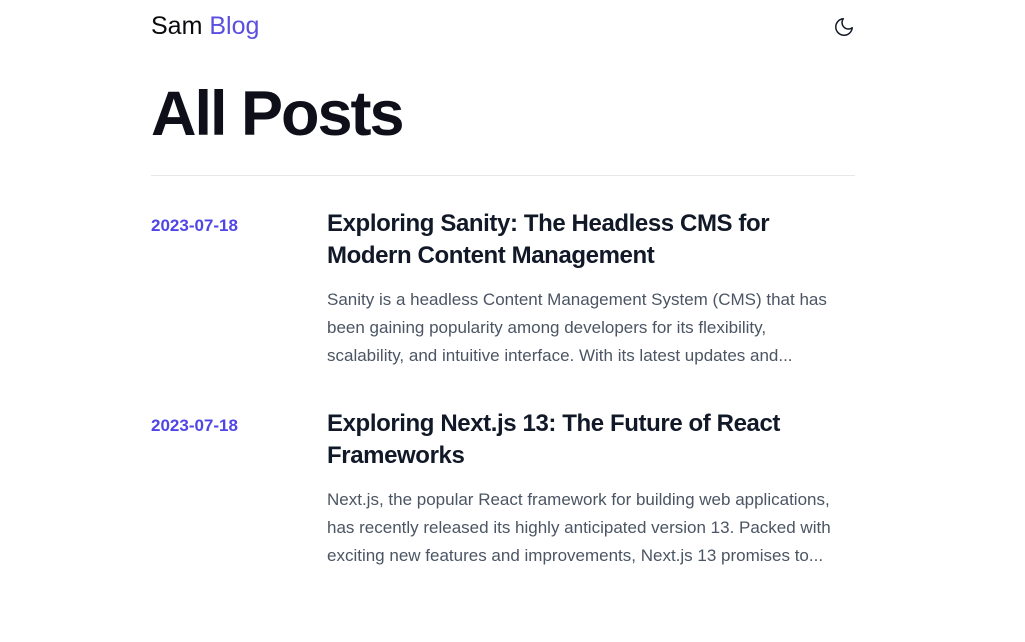 This screenshot has width=1025, height=642. Describe the element at coordinates (503, 27) in the screenshot. I see `site-header: Sam Blog` at that location.